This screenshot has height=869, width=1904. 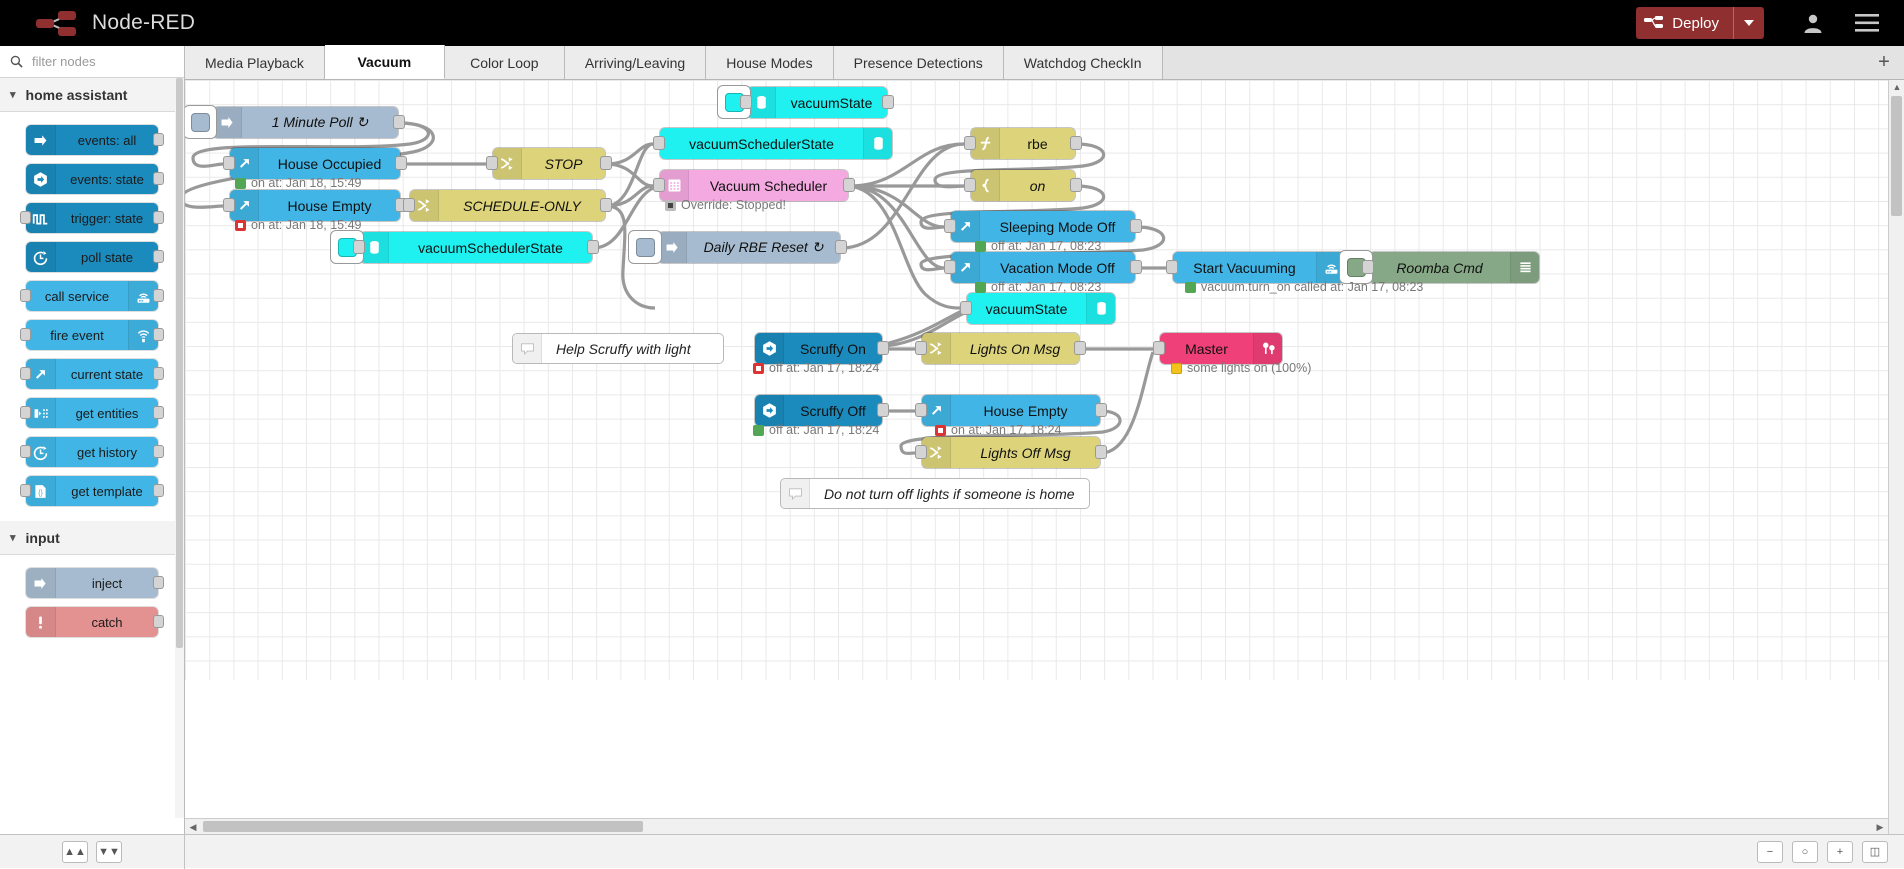 What do you see at coordinates (1454, 267) in the screenshot?
I see `flow-node-roomba-cmd: Roomba Cmd` at bounding box center [1454, 267].